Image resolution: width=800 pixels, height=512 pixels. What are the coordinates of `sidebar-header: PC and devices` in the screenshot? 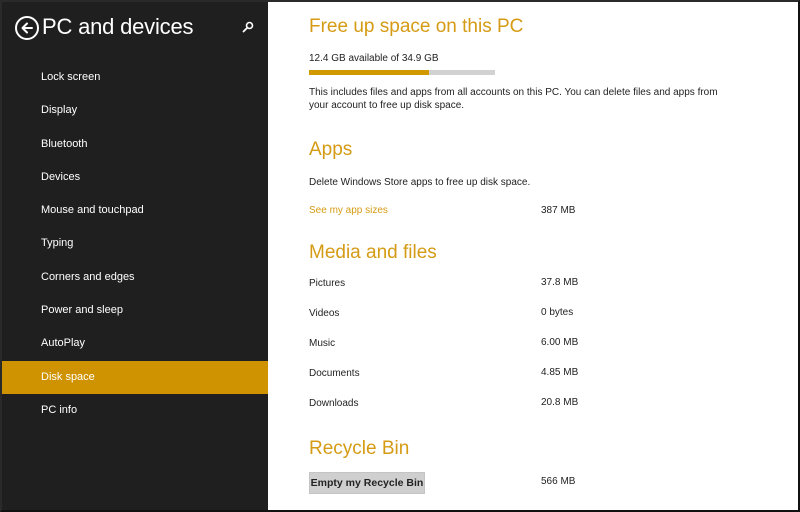 It's located at (135, 30).